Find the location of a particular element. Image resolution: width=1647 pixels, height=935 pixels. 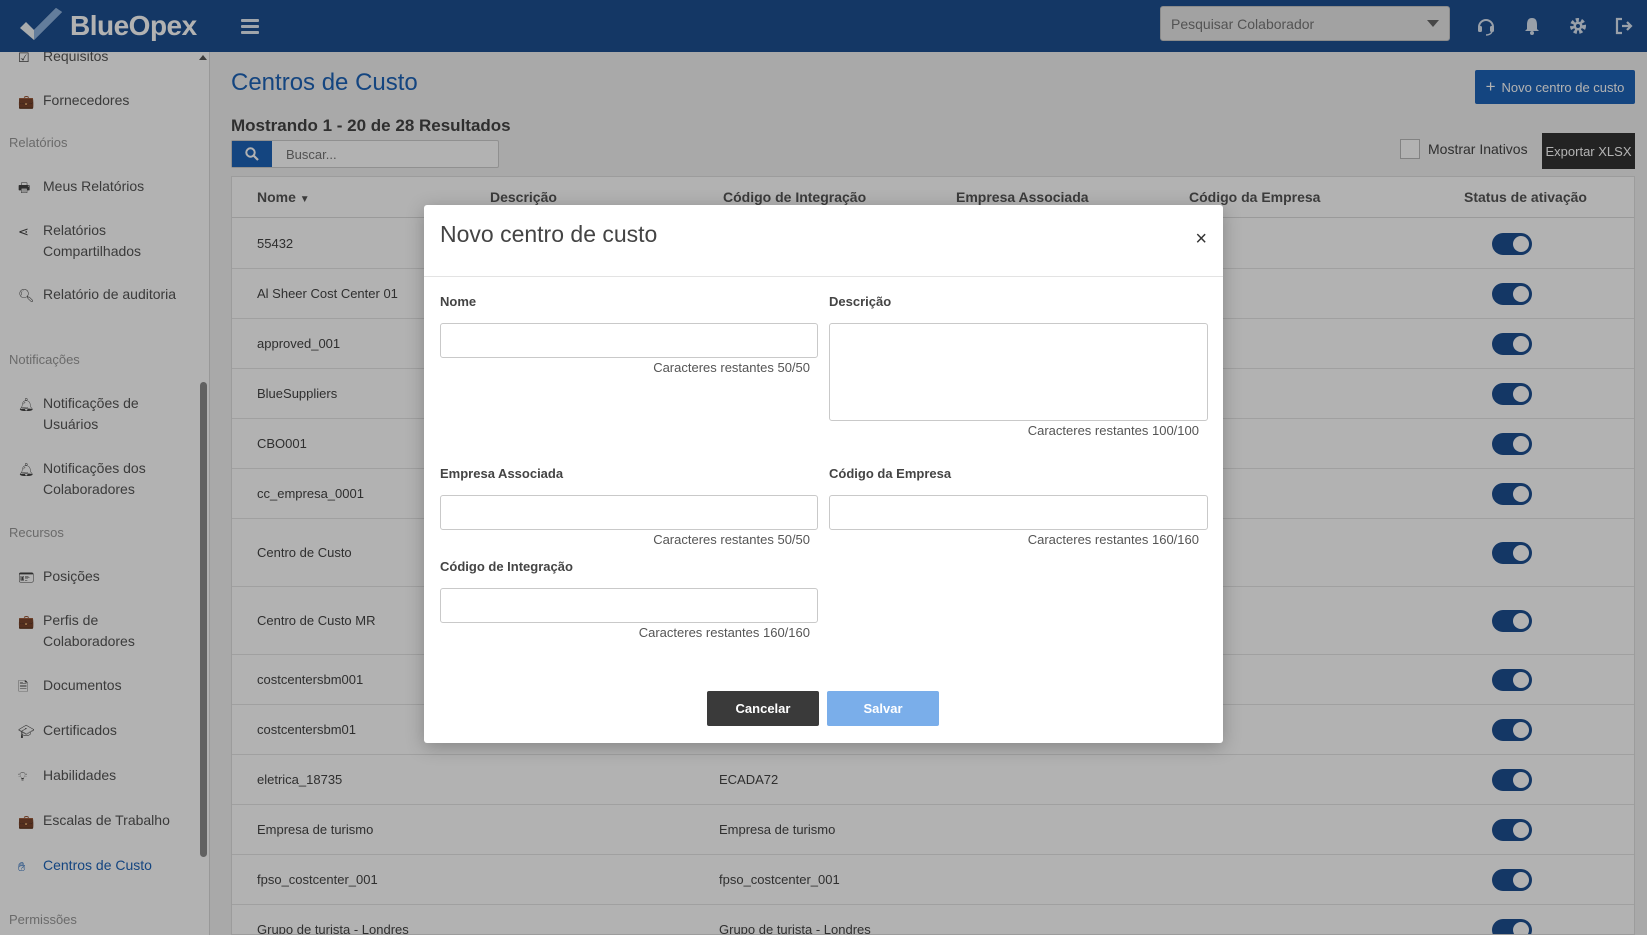

close-icon: × is located at coordinates (1201, 239).